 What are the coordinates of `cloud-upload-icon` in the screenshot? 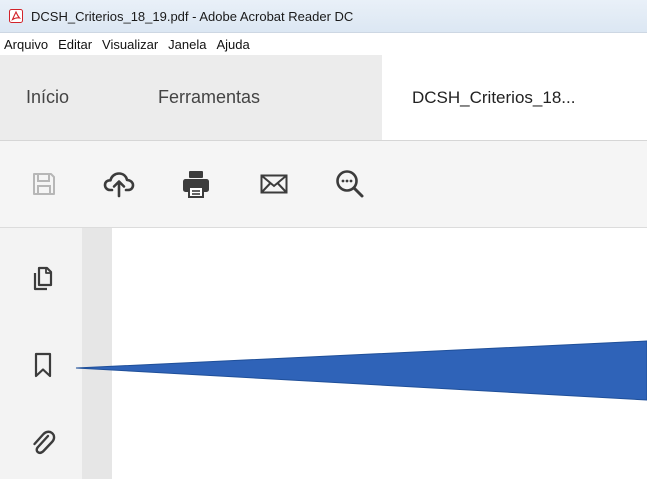 It's located at (119, 185).